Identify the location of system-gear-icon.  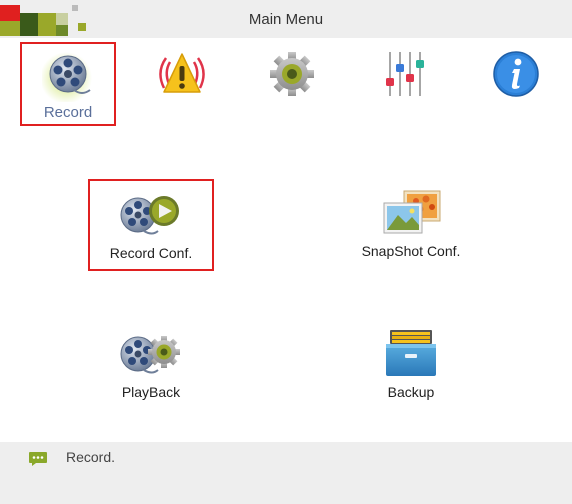
(292, 74).